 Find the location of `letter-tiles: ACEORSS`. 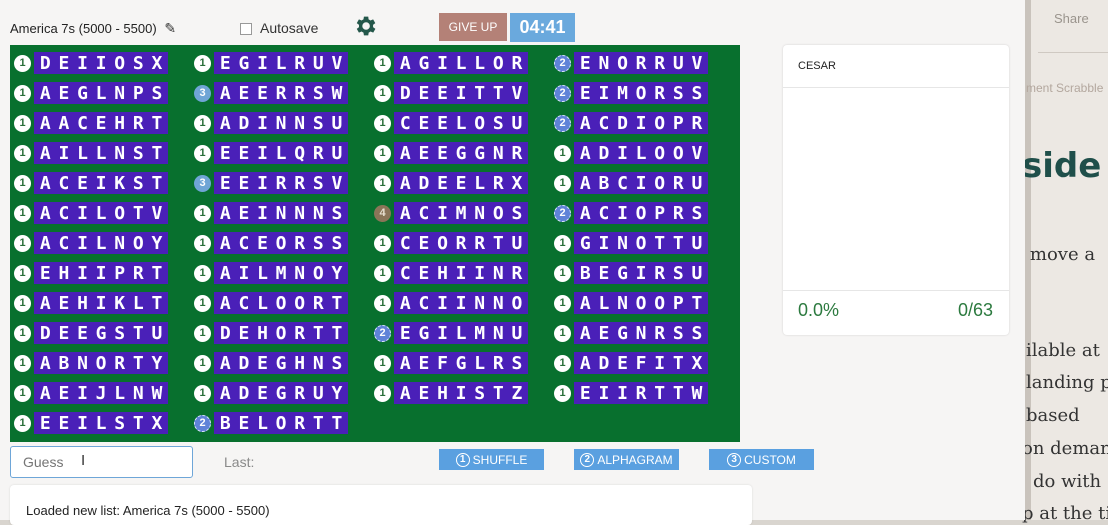

letter-tiles: ACEORSS is located at coordinates (281, 243).